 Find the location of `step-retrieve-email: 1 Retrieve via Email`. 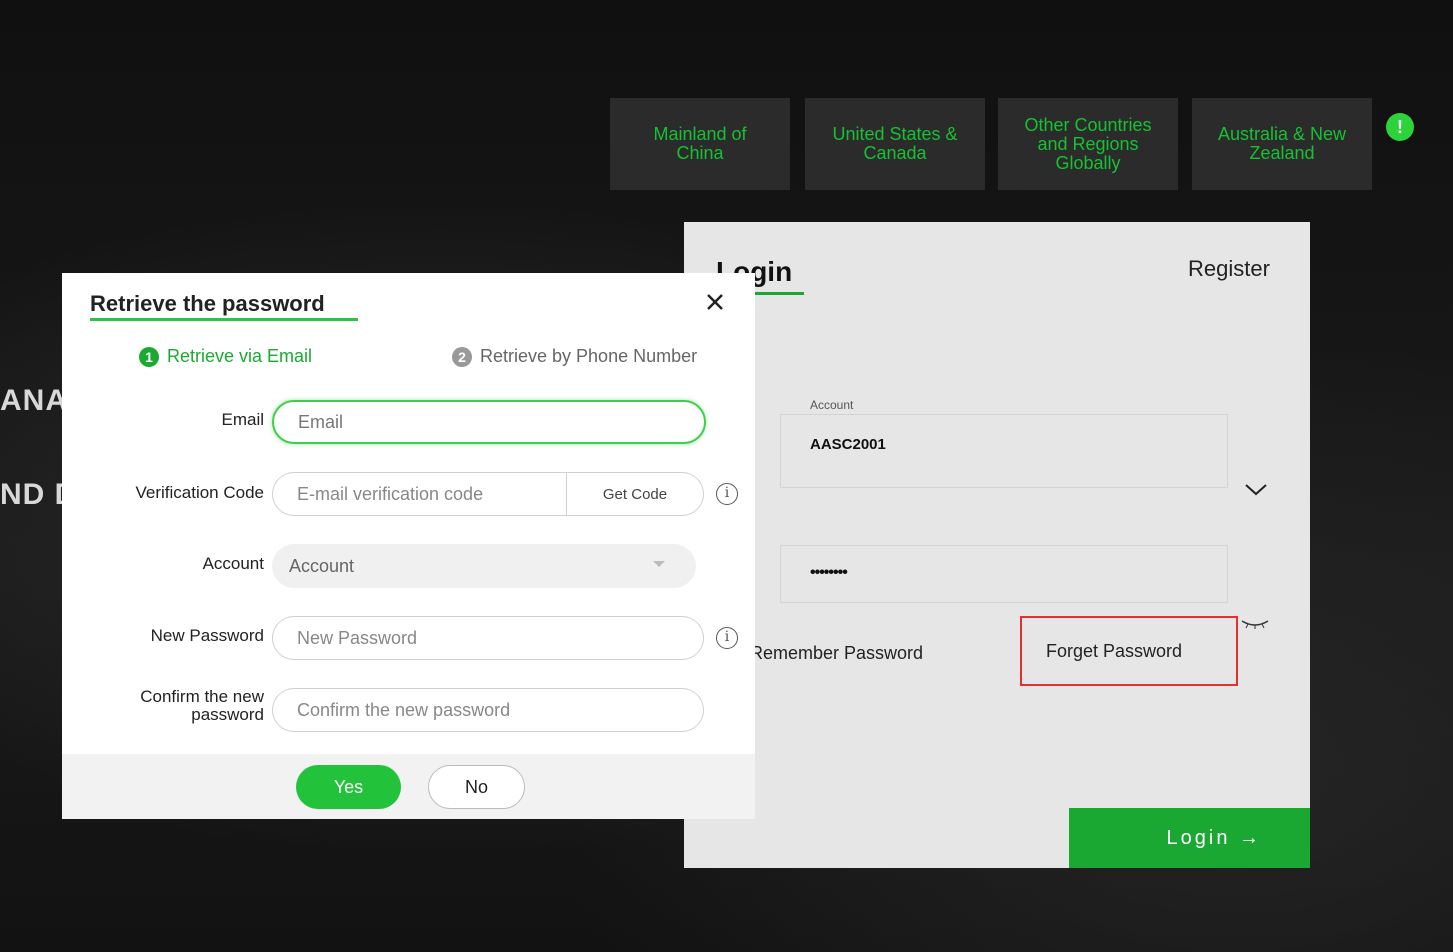

step-retrieve-email: 1 Retrieve via Email is located at coordinates (225, 356).